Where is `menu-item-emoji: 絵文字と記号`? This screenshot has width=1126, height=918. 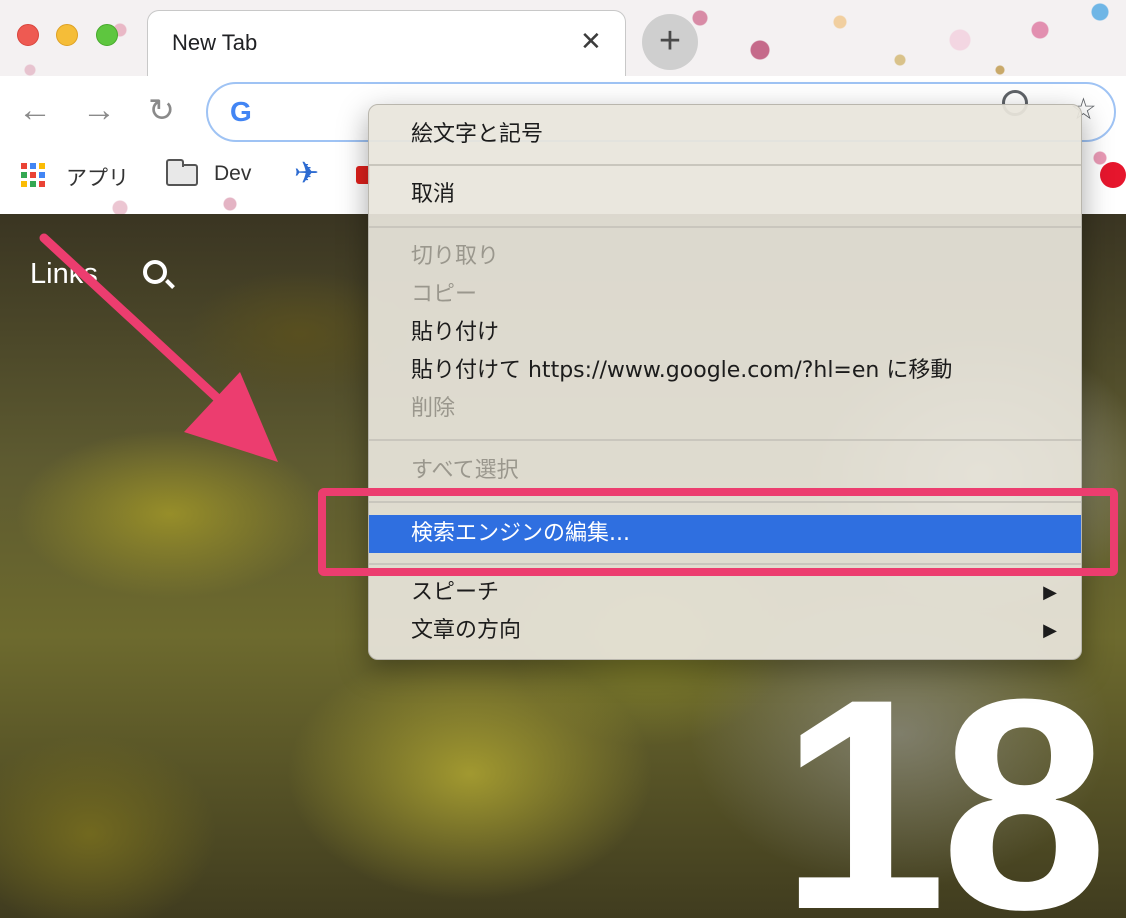
menu-item-emoji: 絵文字と記号 is located at coordinates (725, 135).